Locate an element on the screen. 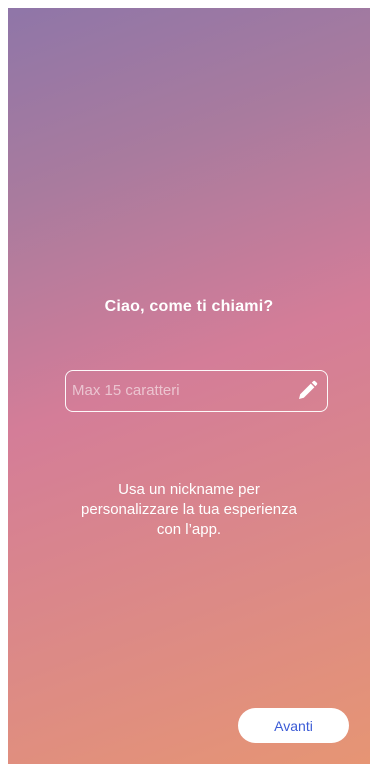 This screenshot has height=764, width=378. nickname-input is located at coordinates (177, 390).